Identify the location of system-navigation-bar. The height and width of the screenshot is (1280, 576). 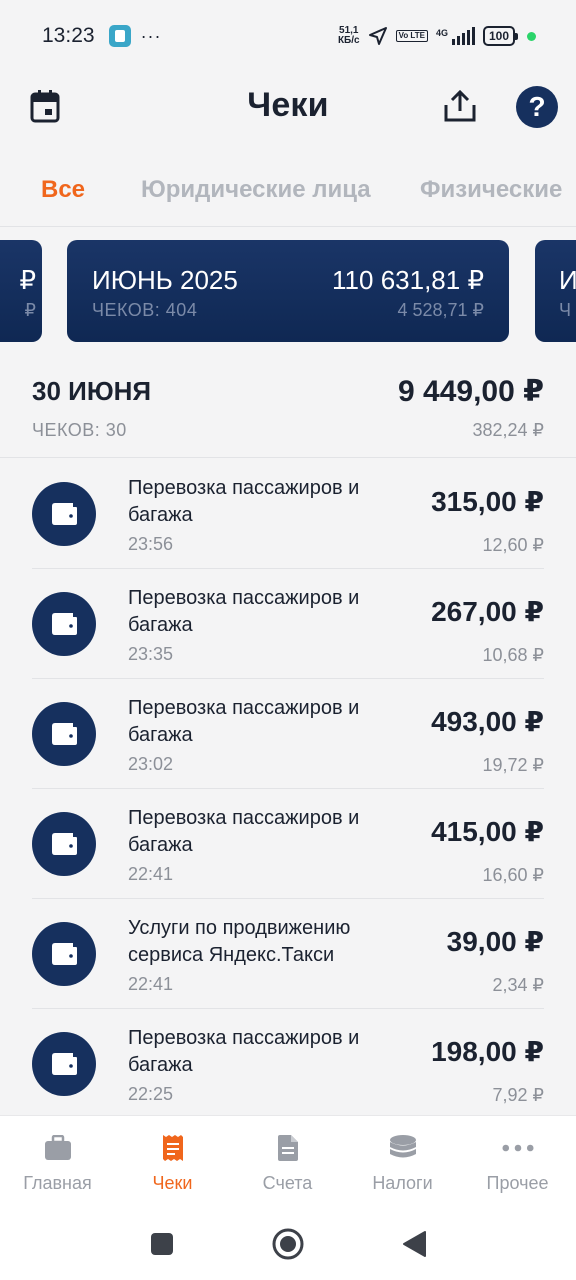
(288, 1241).